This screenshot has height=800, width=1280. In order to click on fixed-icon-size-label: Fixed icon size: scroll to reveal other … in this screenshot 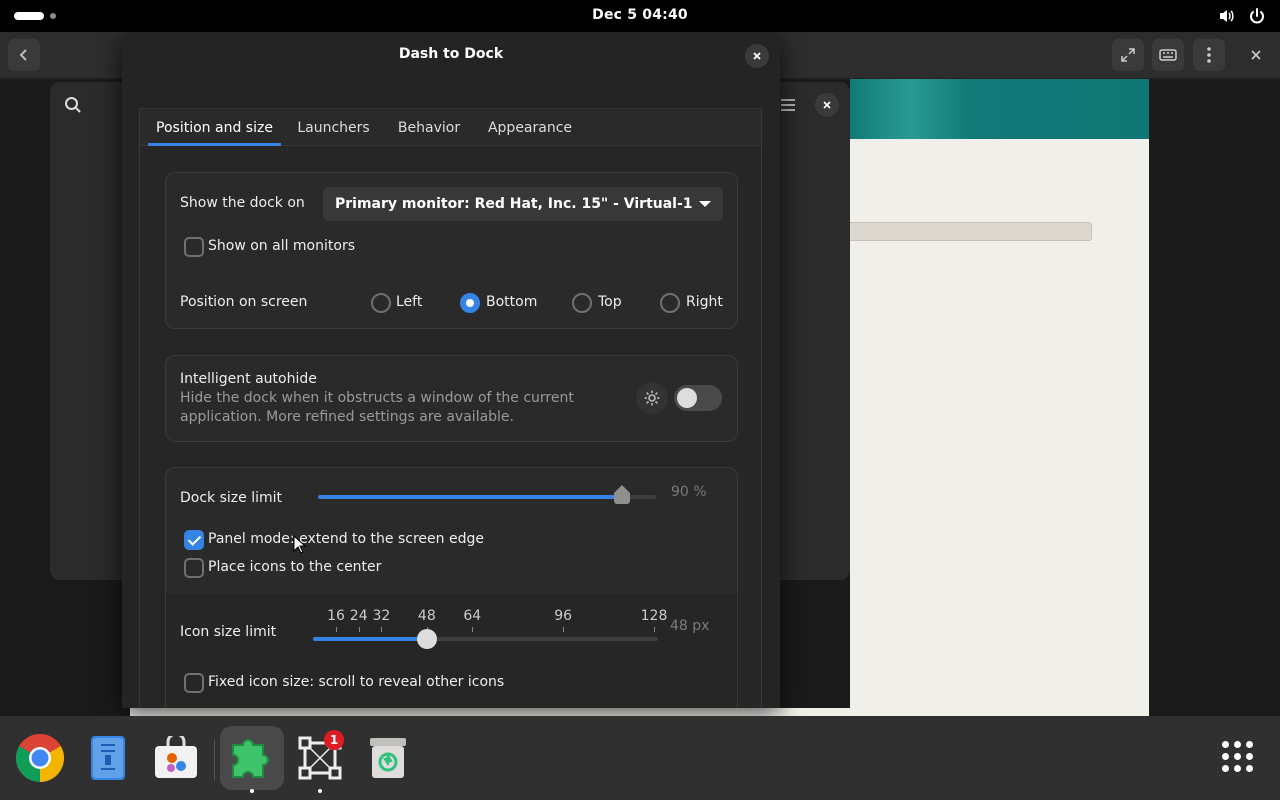, I will do `click(356, 682)`.